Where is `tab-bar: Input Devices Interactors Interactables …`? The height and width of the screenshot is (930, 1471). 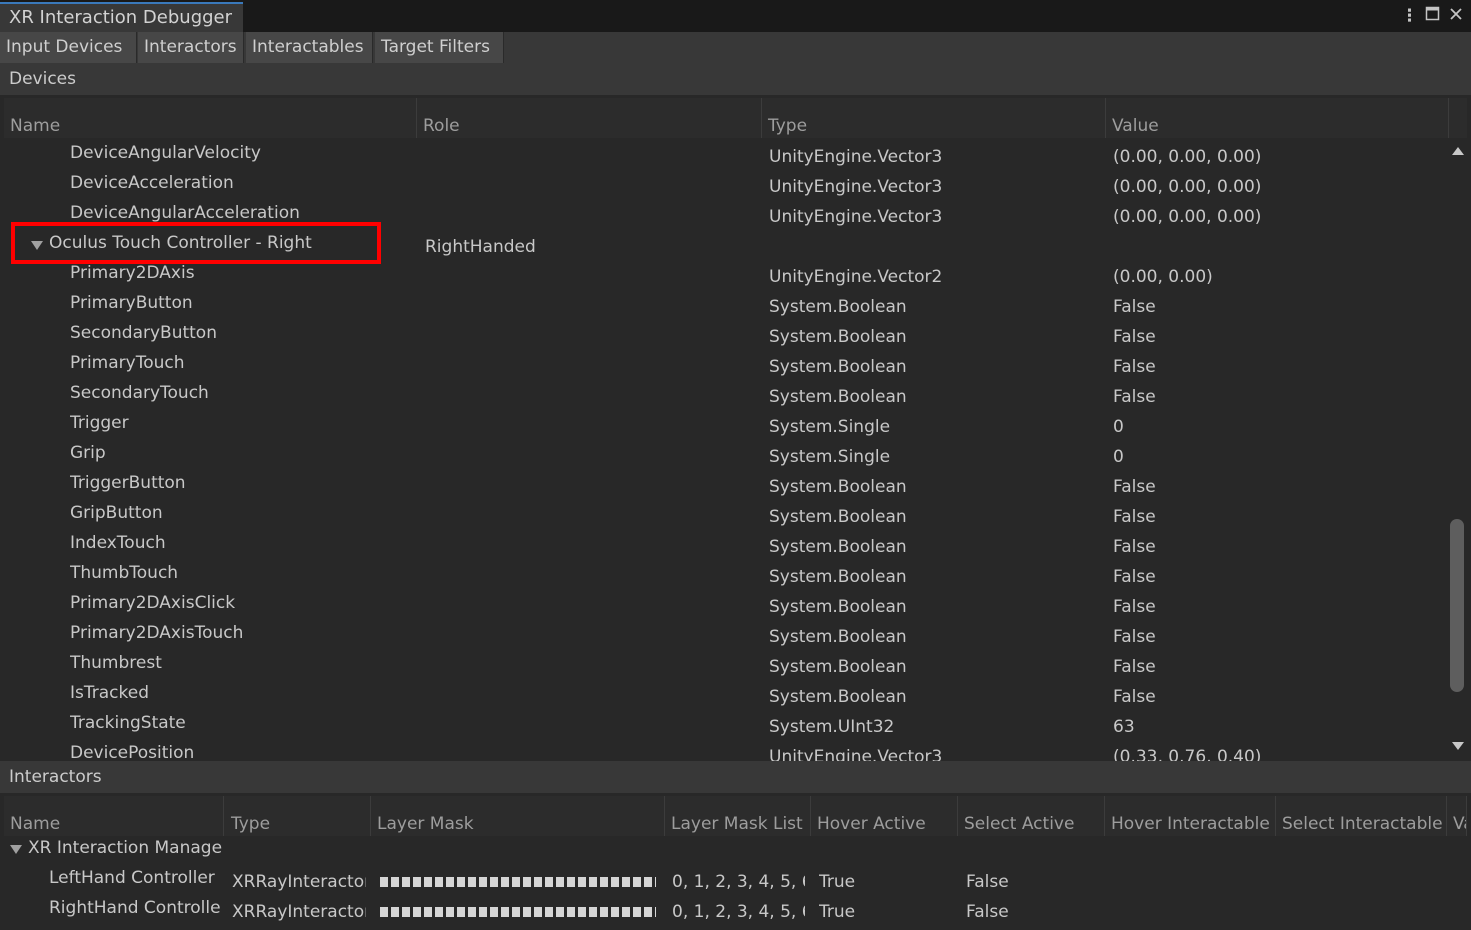
tab-bar: Input Devices Interactors Interactables … is located at coordinates (735, 48).